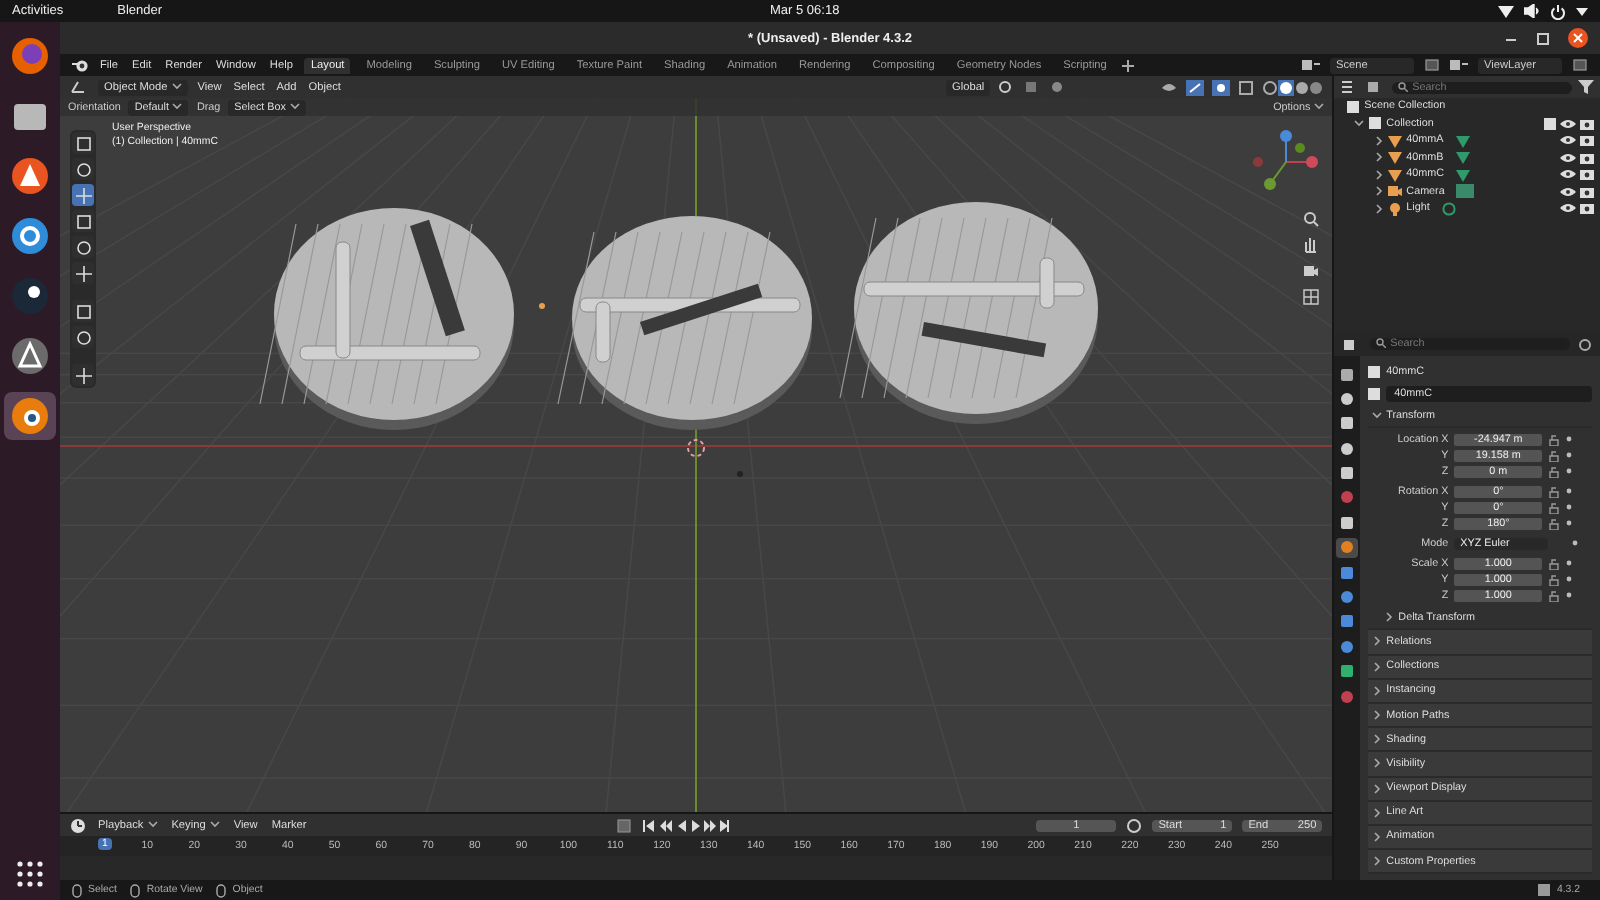  Describe the element at coordinates (685, 825) in the screenshot. I see `playback-controls-icon` at that location.